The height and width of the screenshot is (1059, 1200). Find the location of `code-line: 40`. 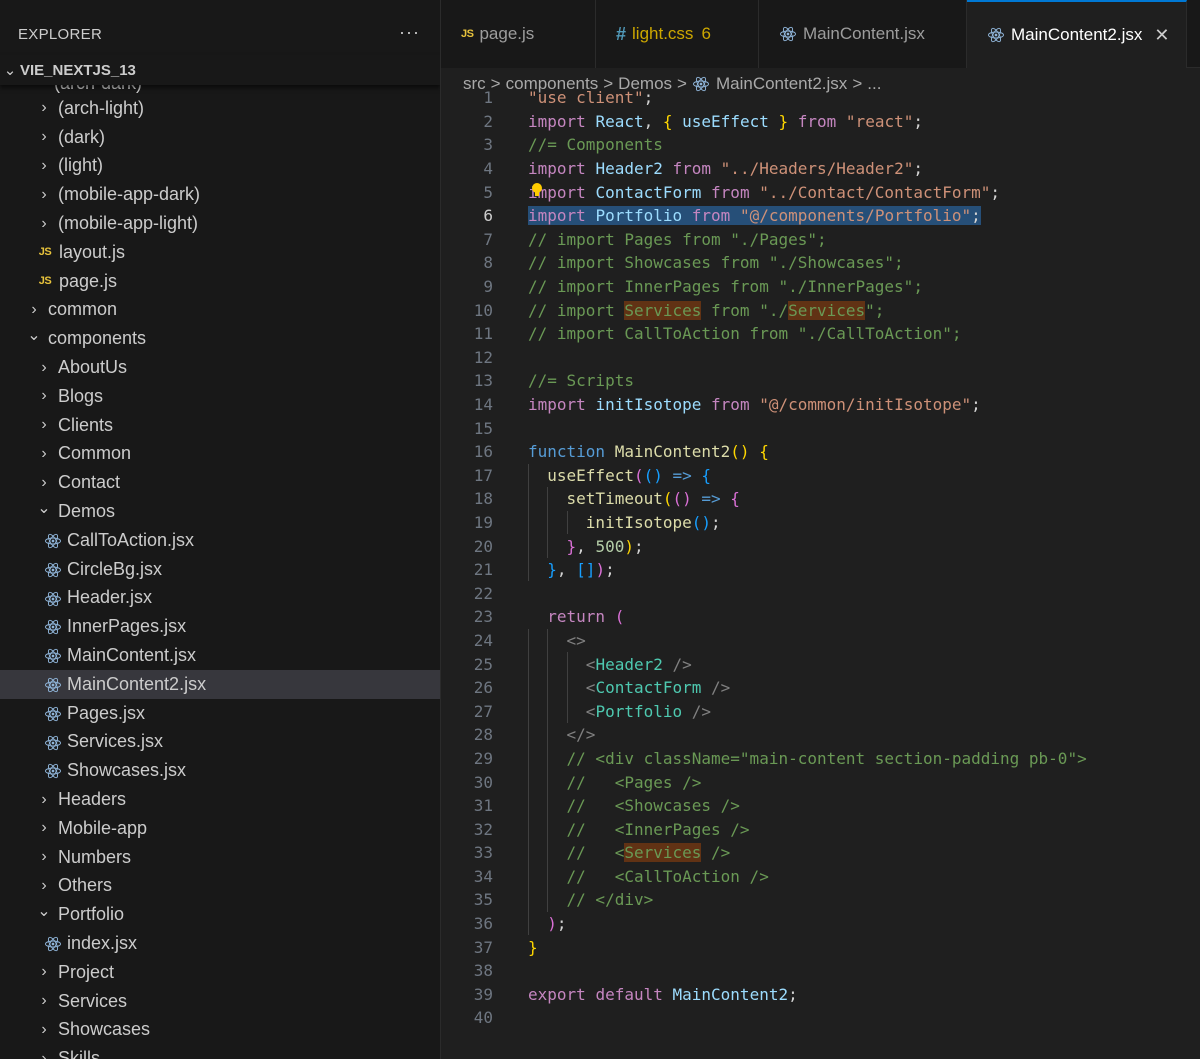

code-line: 40 is located at coordinates (820, 1018).